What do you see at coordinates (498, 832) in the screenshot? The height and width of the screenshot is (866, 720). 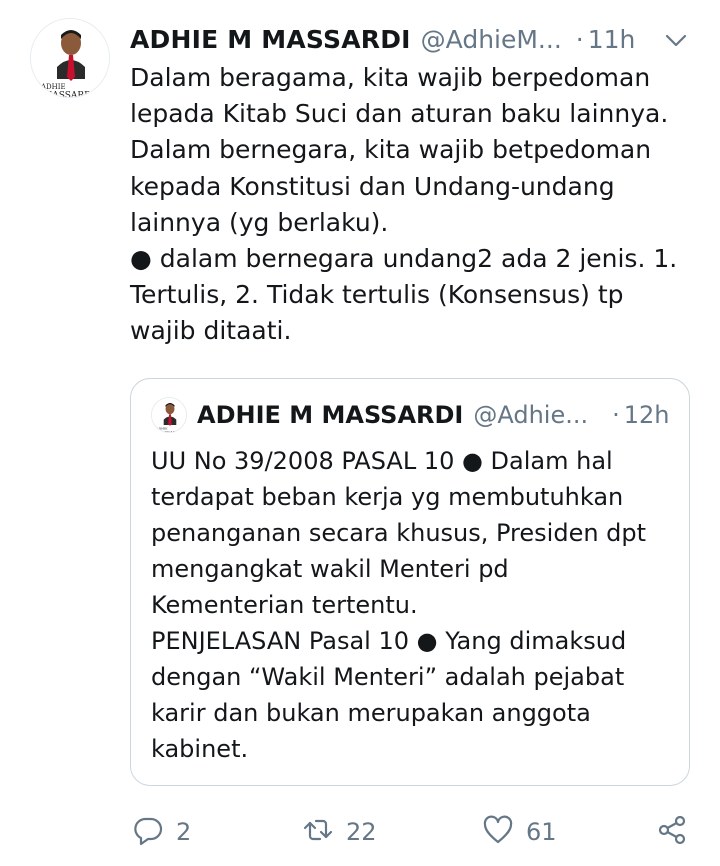 I see `heart-icon` at bounding box center [498, 832].